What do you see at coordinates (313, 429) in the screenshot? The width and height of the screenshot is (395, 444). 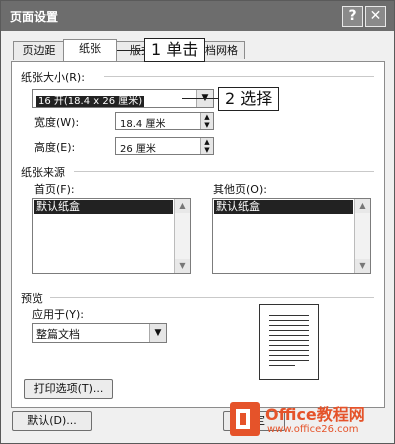 I see `watermark-url: www.office26.com` at bounding box center [313, 429].